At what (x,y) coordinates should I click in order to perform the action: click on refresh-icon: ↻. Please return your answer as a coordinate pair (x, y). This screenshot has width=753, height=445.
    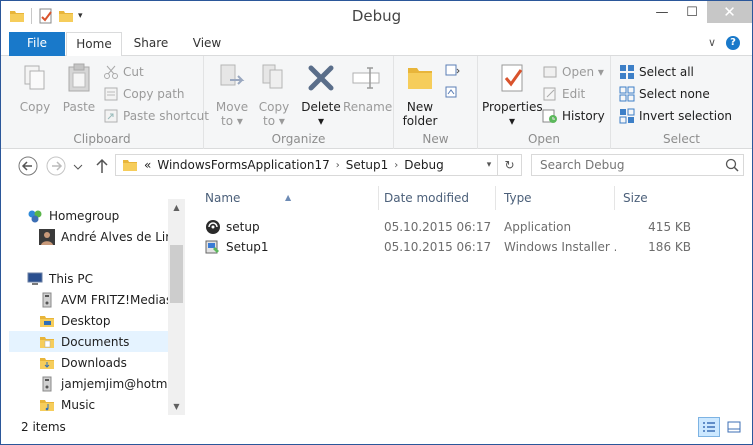
    Looking at the image, I should click on (509, 165).